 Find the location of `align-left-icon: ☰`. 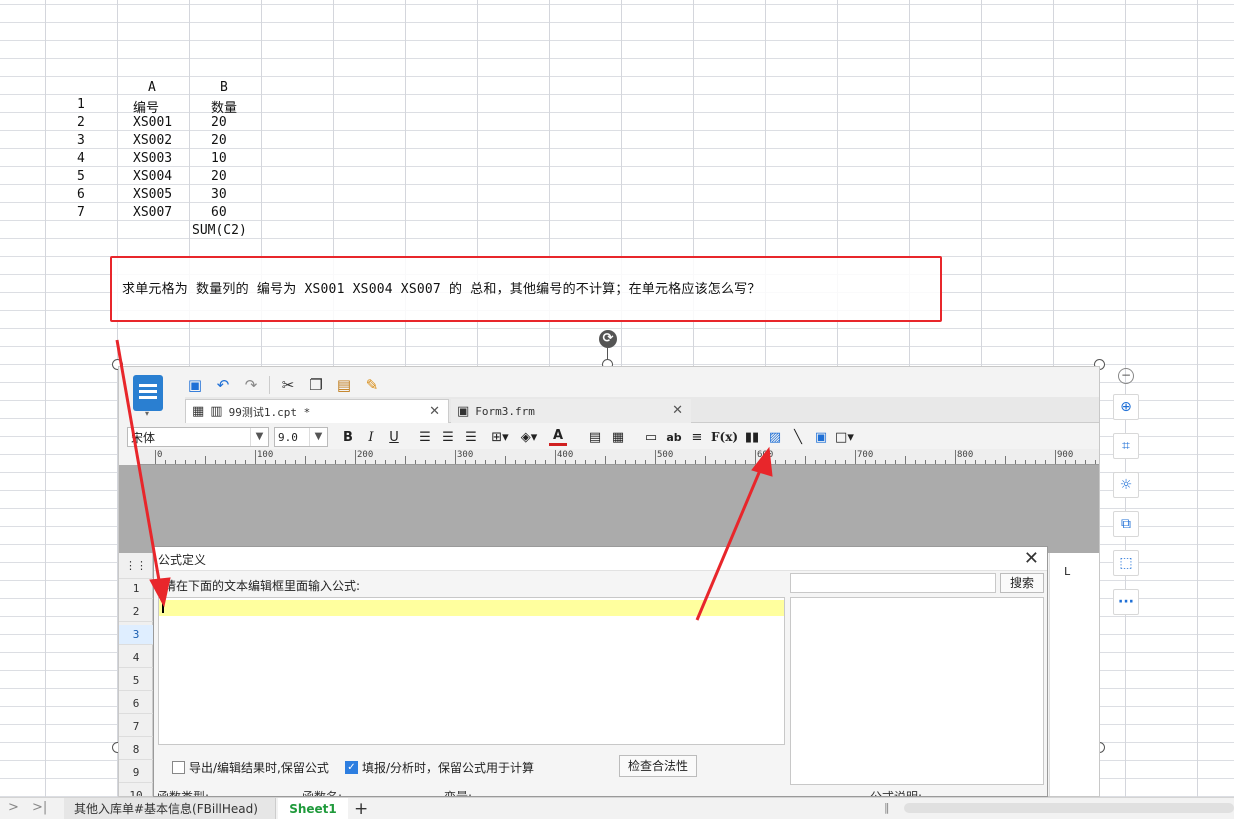

align-left-icon: ☰ is located at coordinates (425, 437).